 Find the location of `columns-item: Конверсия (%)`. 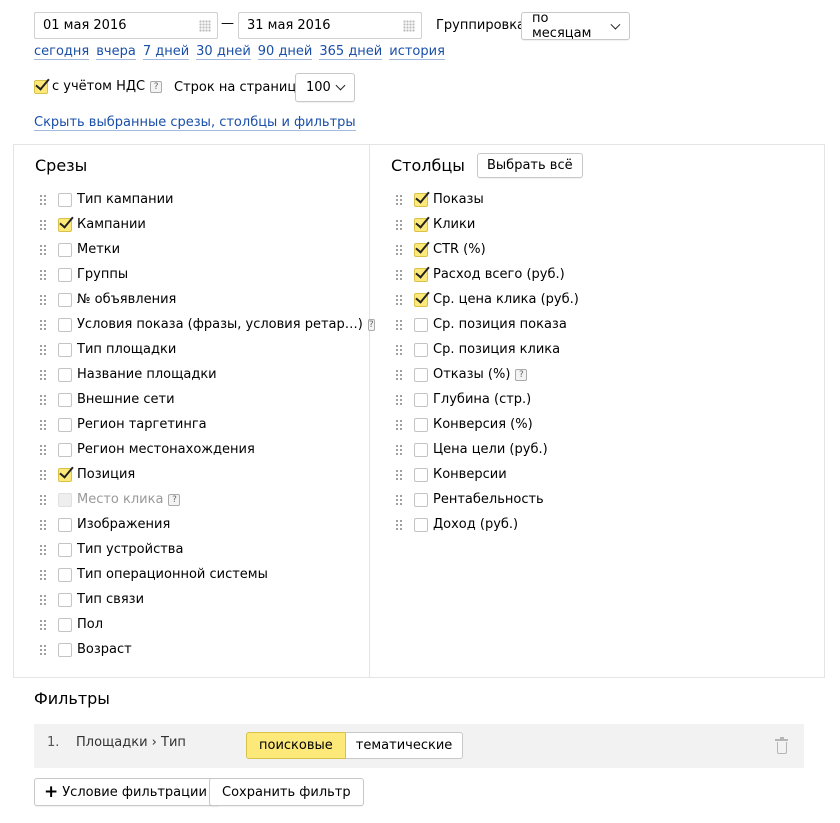

columns-item: Конверсия (%) is located at coordinates (605, 424).